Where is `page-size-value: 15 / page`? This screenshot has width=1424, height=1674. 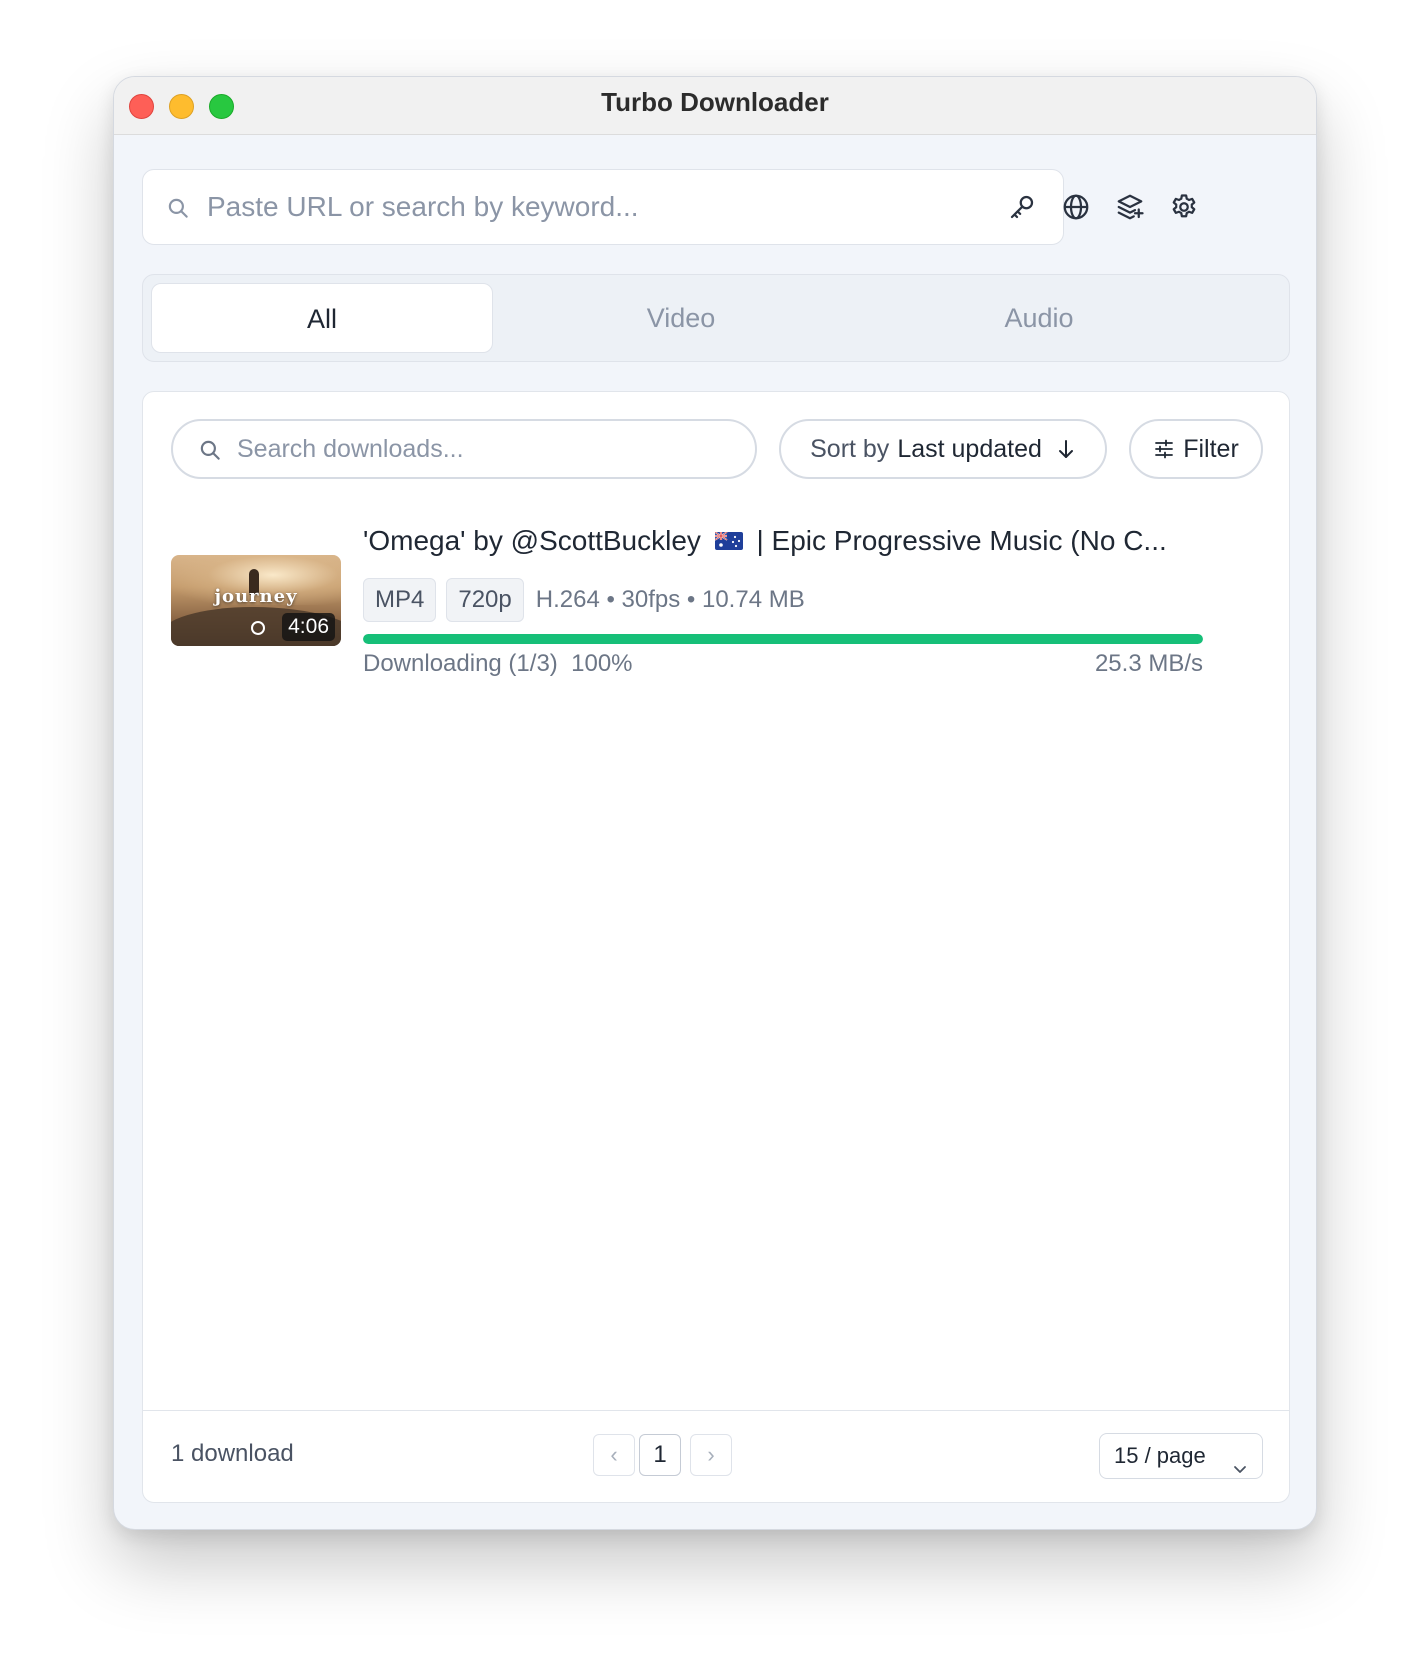 page-size-value: 15 / page is located at coordinates (1160, 1455).